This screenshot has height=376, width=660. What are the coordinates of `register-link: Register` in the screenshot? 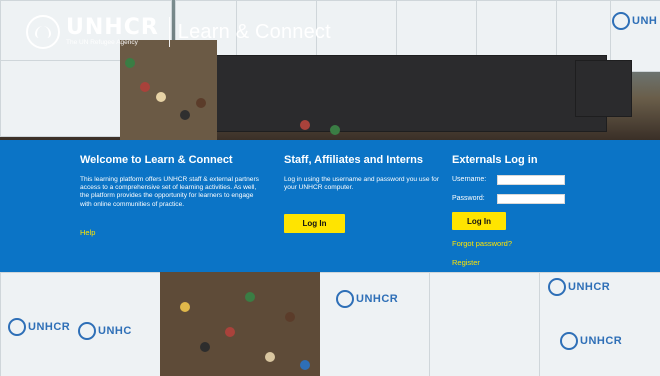 It's located at (466, 262).